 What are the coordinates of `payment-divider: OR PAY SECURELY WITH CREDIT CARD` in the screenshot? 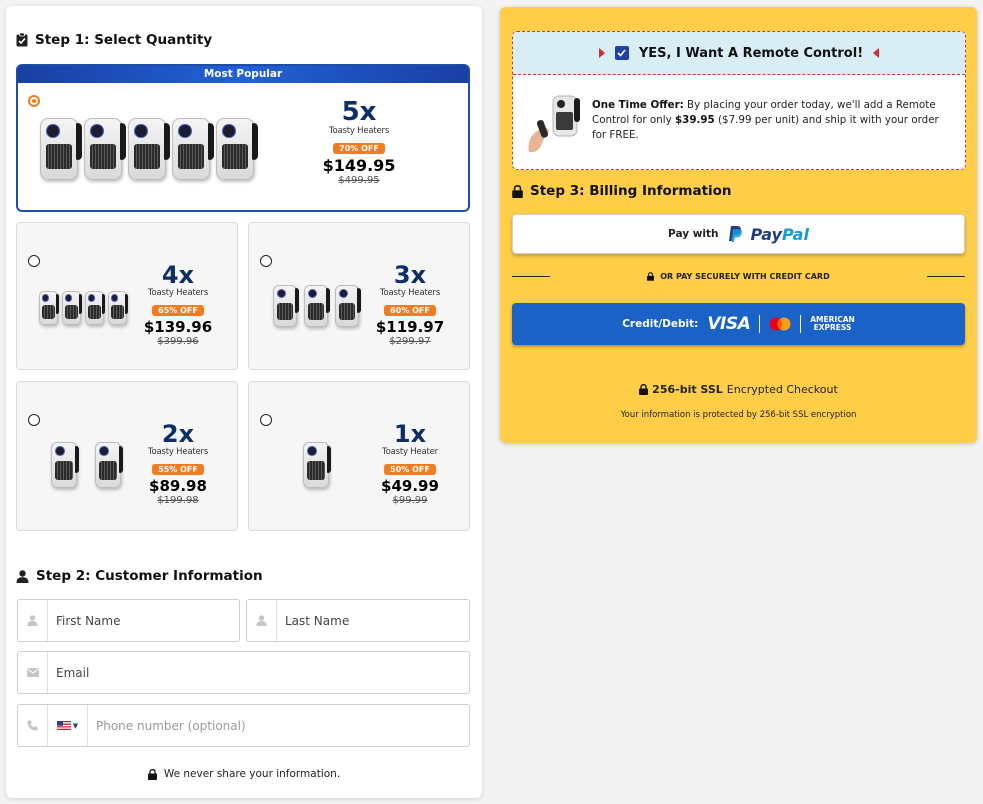 It's located at (738, 276).